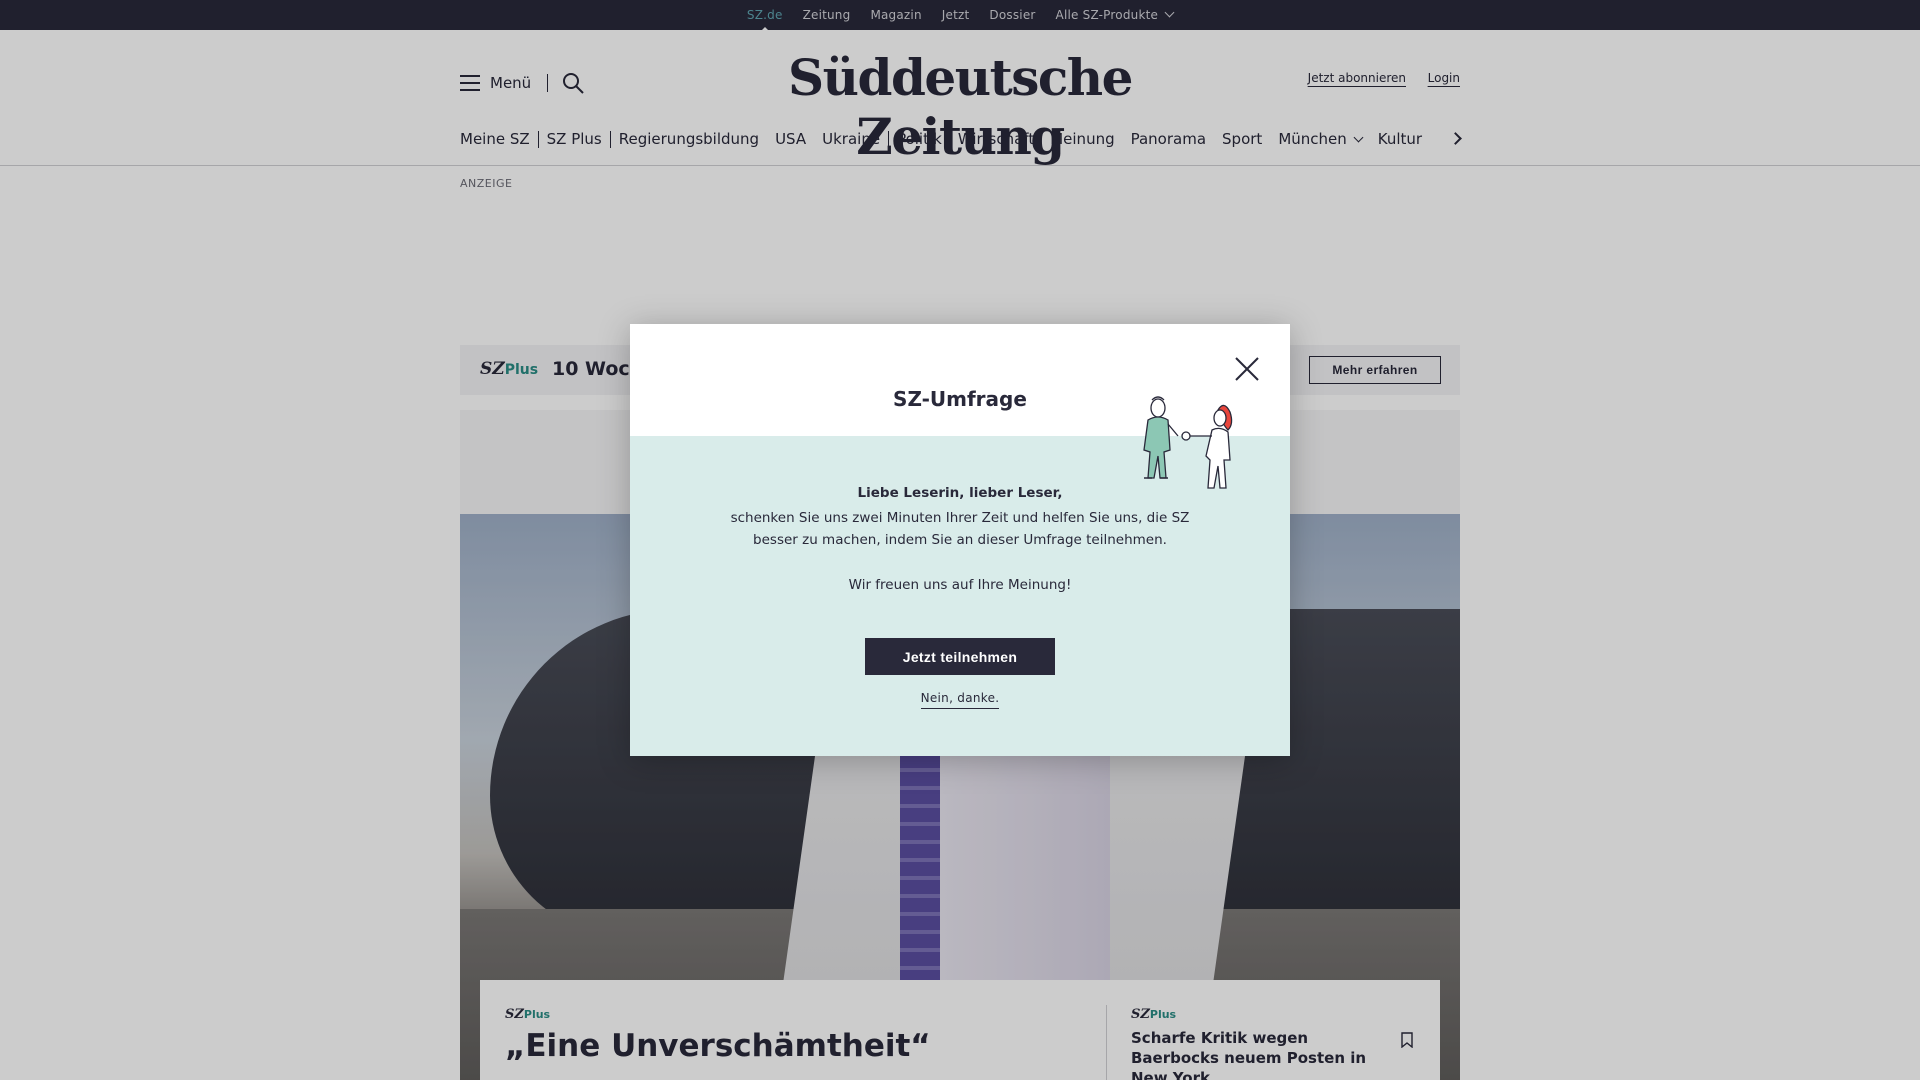 The height and width of the screenshot is (1080, 1920). Describe the element at coordinates (1247, 369) in the screenshot. I see `close-icon` at that location.